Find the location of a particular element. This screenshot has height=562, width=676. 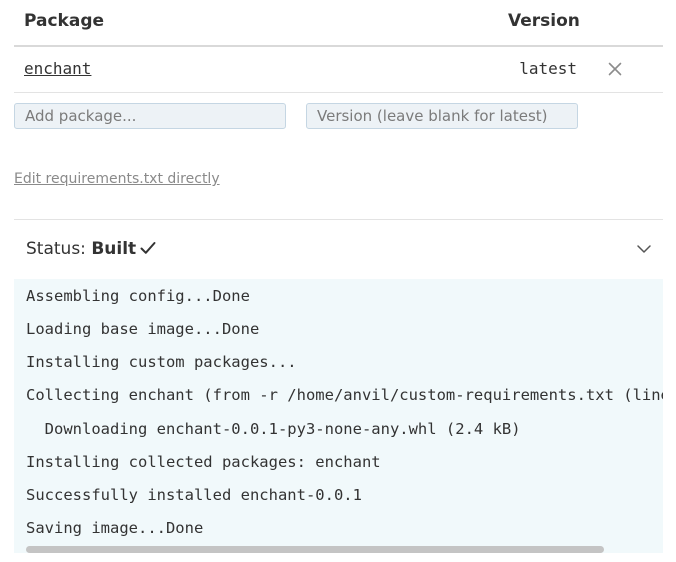

horizontal-scrollbar is located at coordinates (315, 549).